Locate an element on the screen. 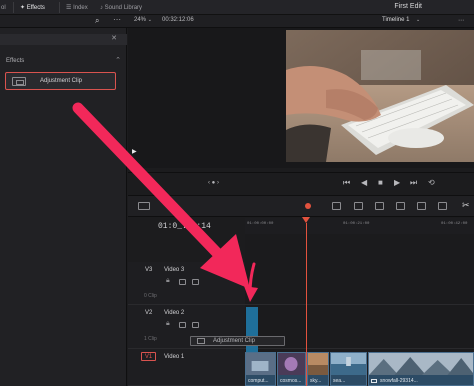 The image size is (474, 386). close-icon: ✕ is located at coordinates (114, 38).